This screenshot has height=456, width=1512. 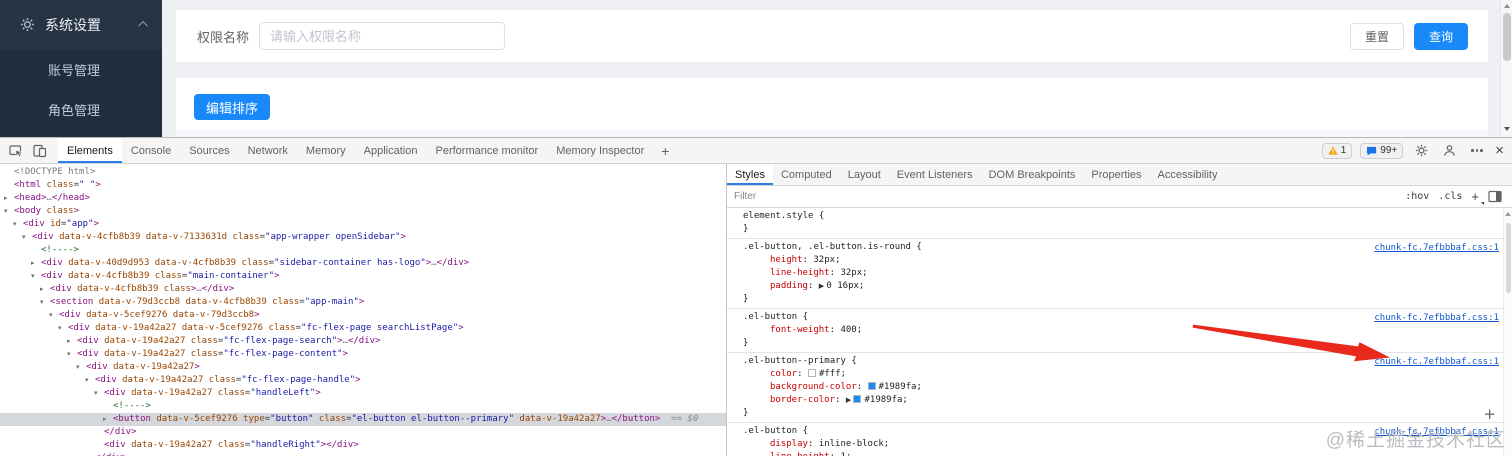 I want to click on dom-tree-row: ▸ <div data-v-4cfb8b39 class>…</div>, so click(x=363, y=289).